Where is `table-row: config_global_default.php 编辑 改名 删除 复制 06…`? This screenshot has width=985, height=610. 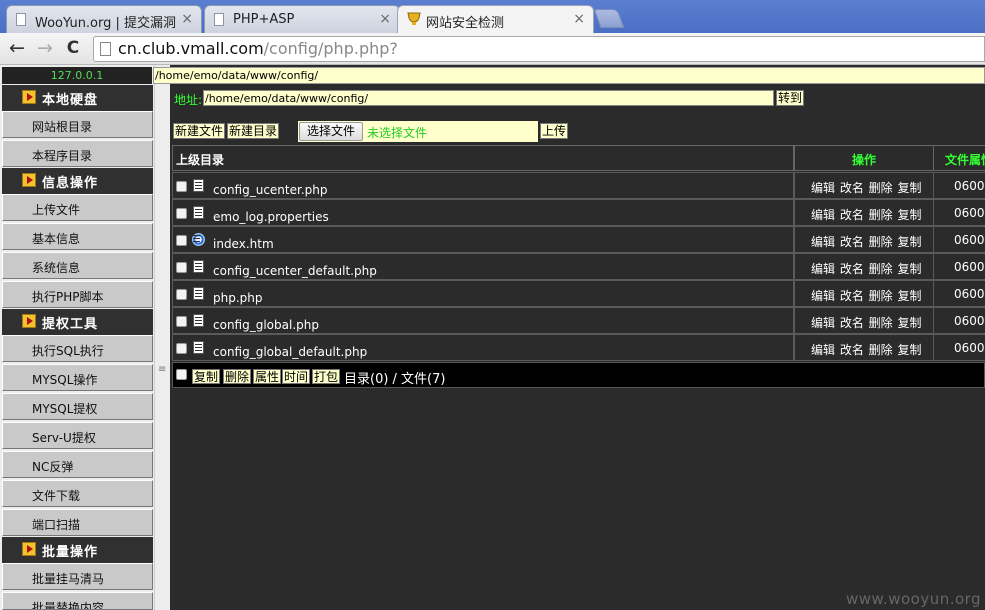
table-row: config_global_default.php 编辑 改名 删除 复制 06… is located at coordinates (578, 347).